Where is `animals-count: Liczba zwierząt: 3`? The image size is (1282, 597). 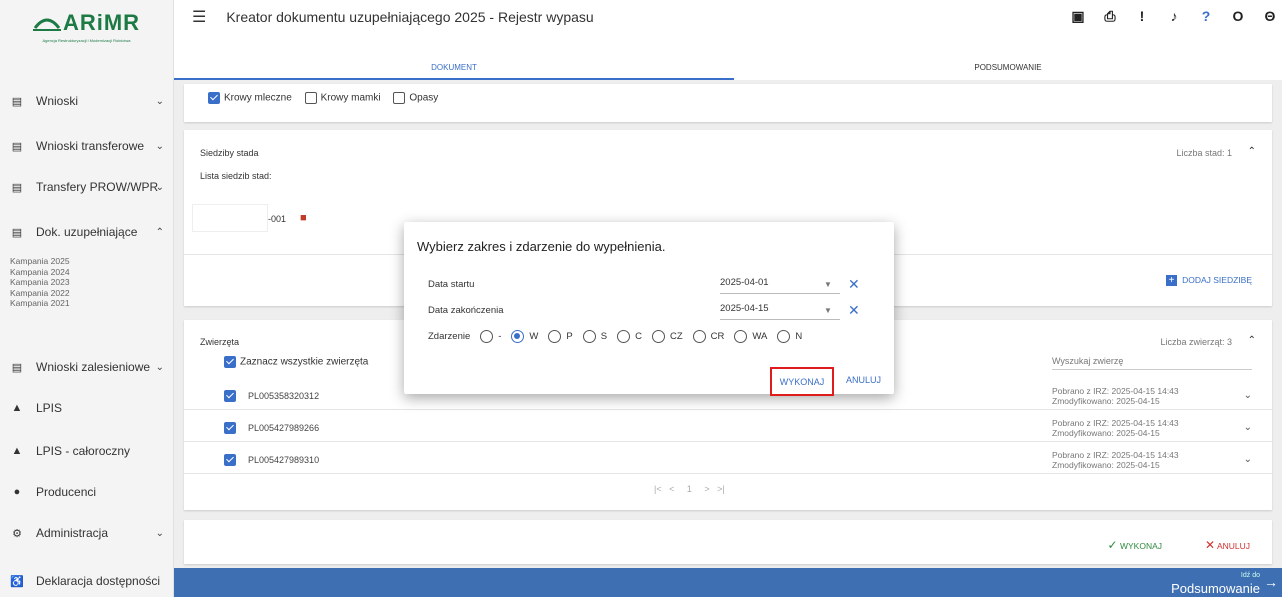 animals-count: Liczba zwierząt: 3 is located at coordinates (1196, 342).